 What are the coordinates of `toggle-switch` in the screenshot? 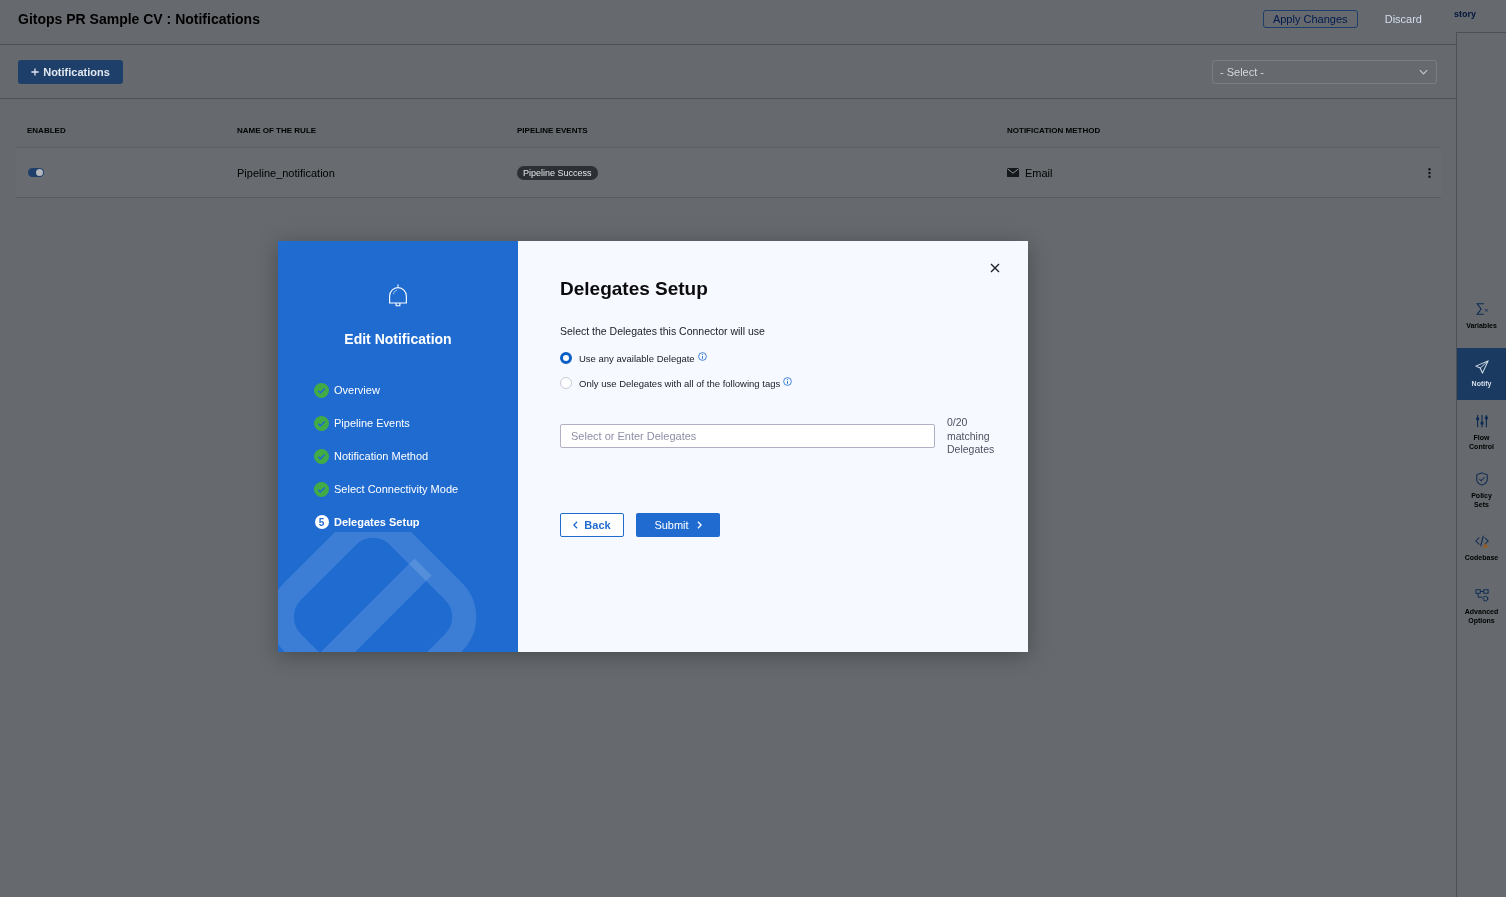 It's located at (36, 172).